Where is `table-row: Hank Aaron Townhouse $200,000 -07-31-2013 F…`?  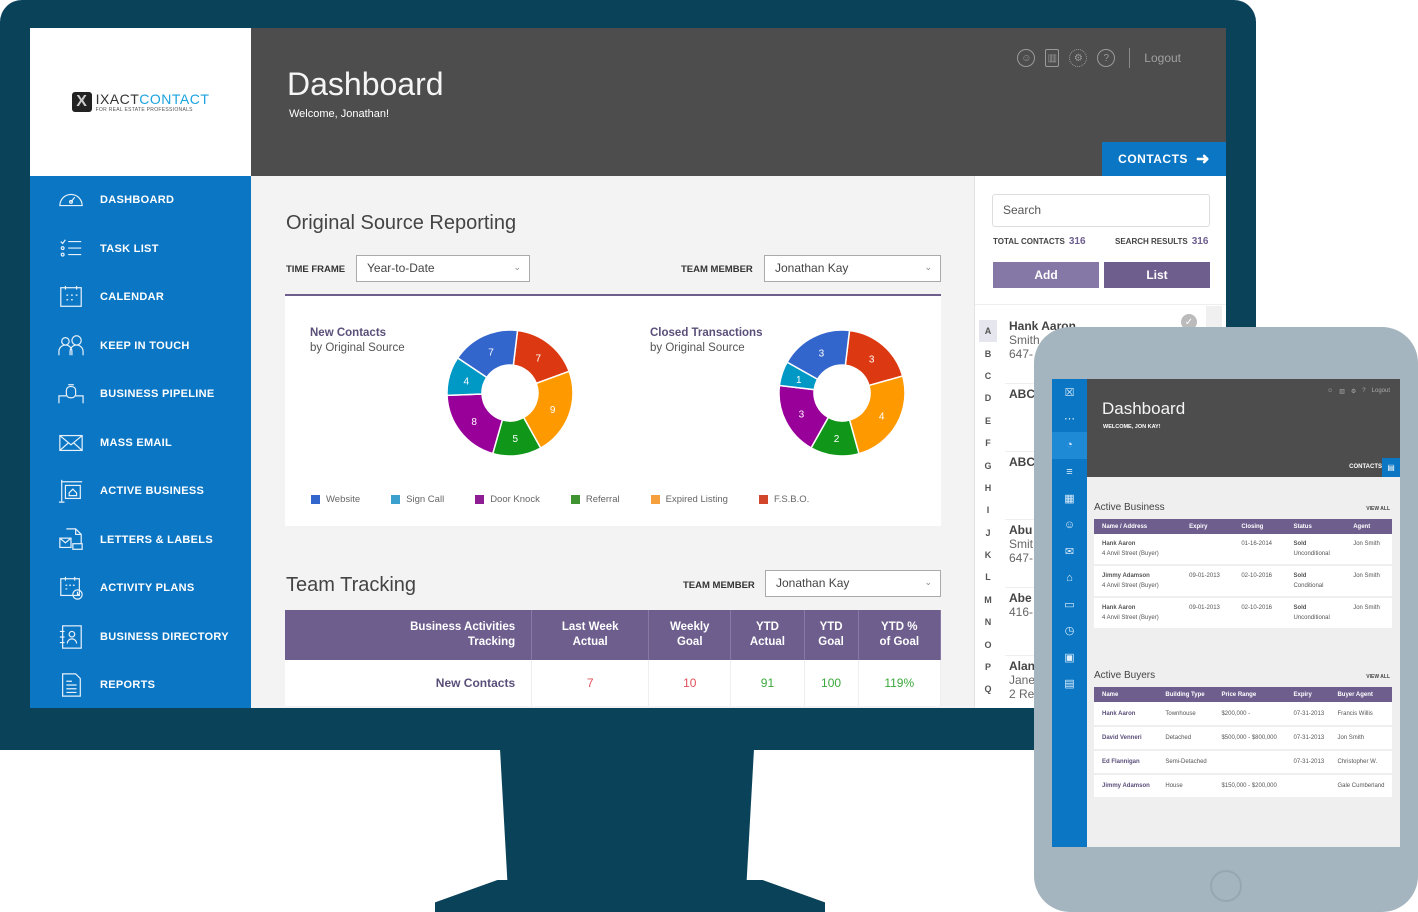
table-row: Hank Aaron Townhouse $200,000 -07-31-2013 F… is located at coordinates (1243, 714).